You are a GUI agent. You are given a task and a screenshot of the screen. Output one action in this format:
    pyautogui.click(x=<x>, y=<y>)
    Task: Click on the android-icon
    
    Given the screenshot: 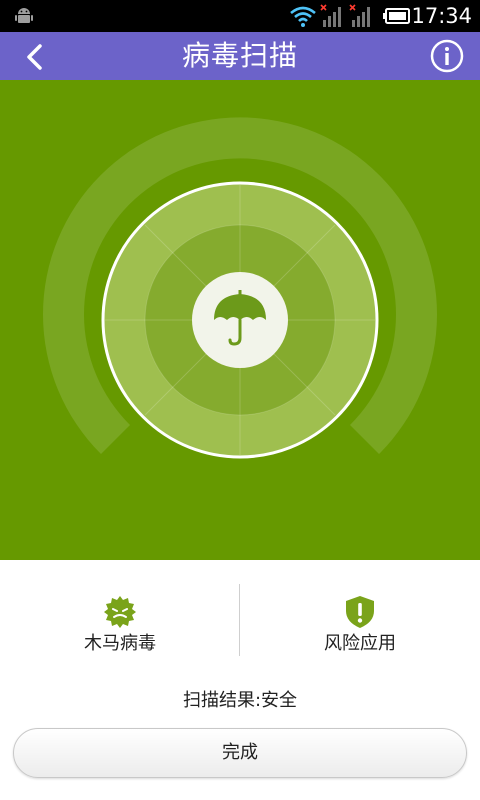 What is the action you would take?
    pyautogui.click(x=24, y=18)
    